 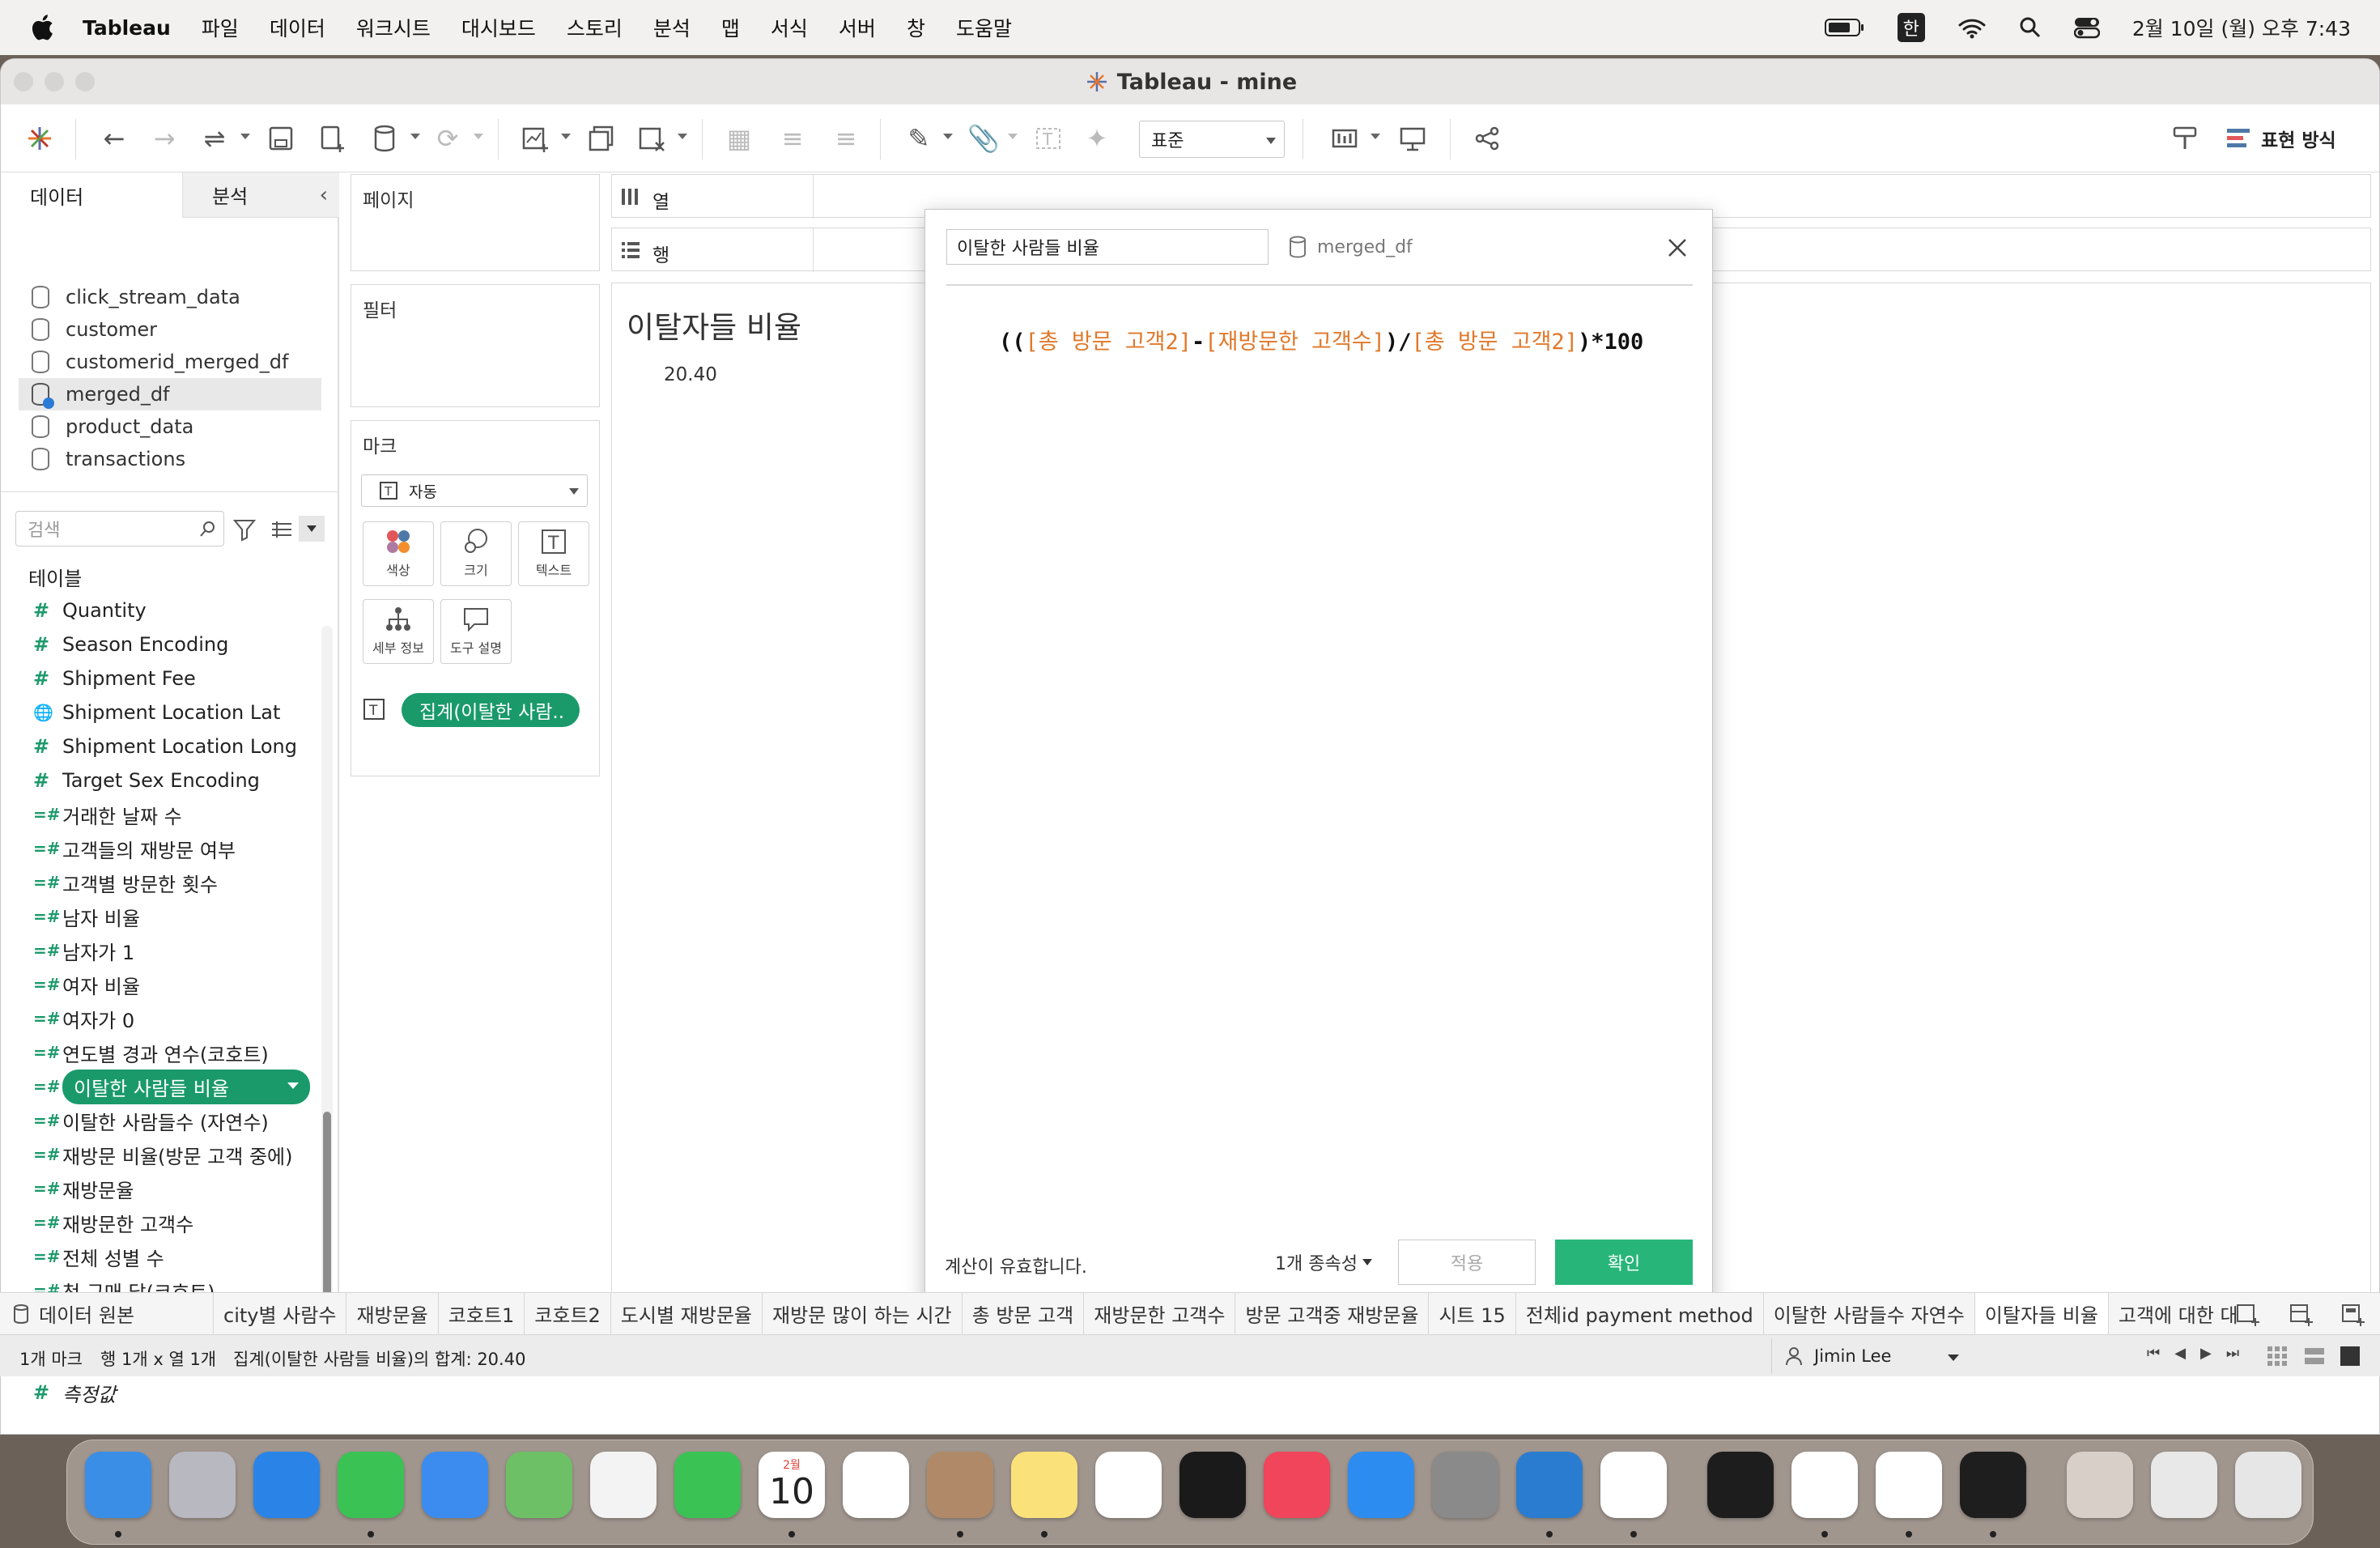 What do you see at coordinates (863, 1314) in the screenshot?
I see `sheet-tab: 재방문 많이 하는 시간` at bounding box center [863, 1314].